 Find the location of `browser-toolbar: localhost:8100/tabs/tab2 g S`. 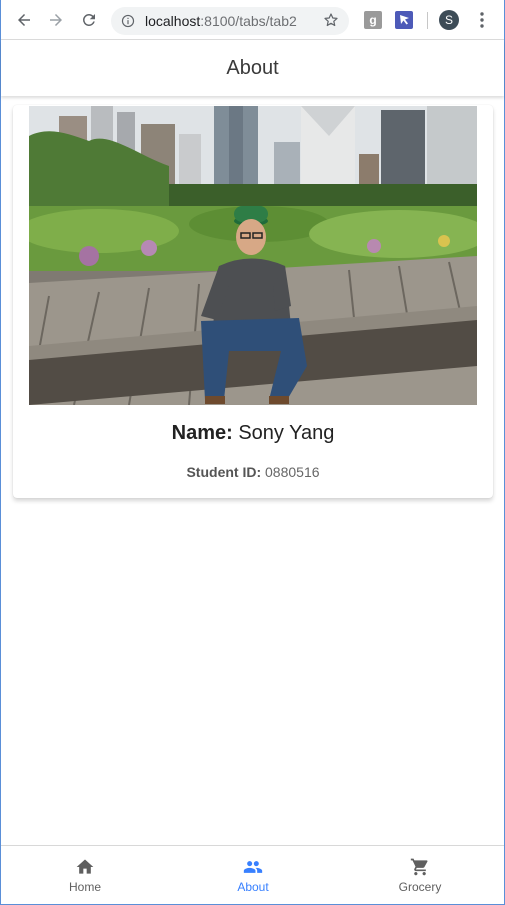

browser-toolbar: localhost:8100/tabs/tab2 g S is located at coordinates (252, 20).